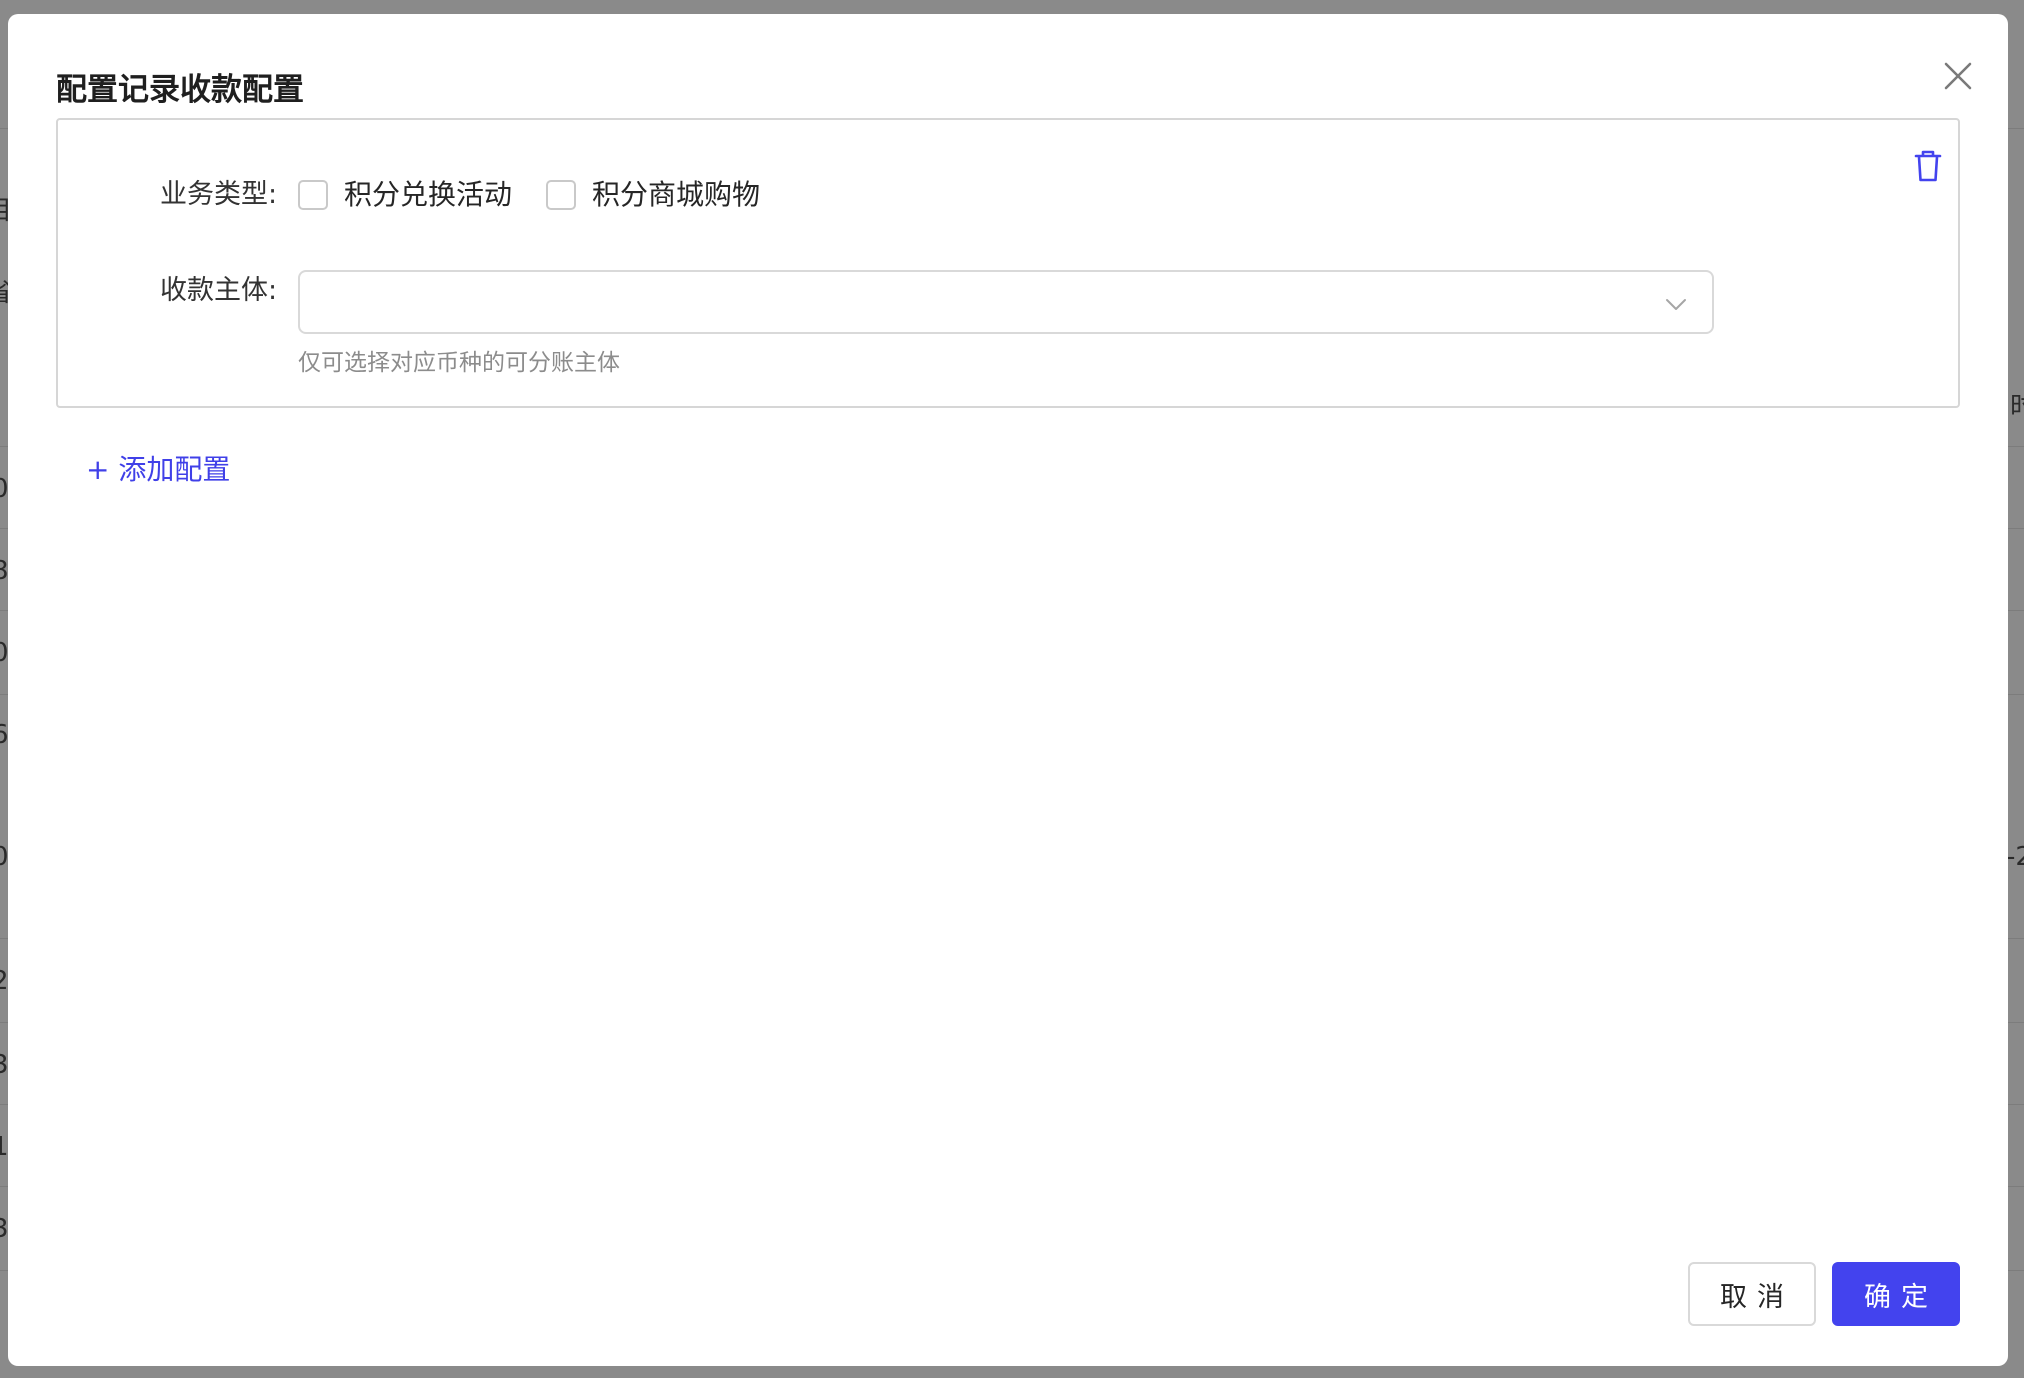 The width and height of the screenshot is (2024, 1378). I want to click on close-icon, so click(1958, 76).